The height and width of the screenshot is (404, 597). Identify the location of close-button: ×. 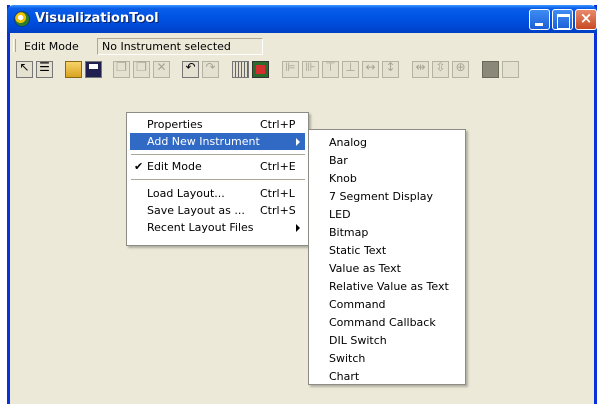
(586, 19).